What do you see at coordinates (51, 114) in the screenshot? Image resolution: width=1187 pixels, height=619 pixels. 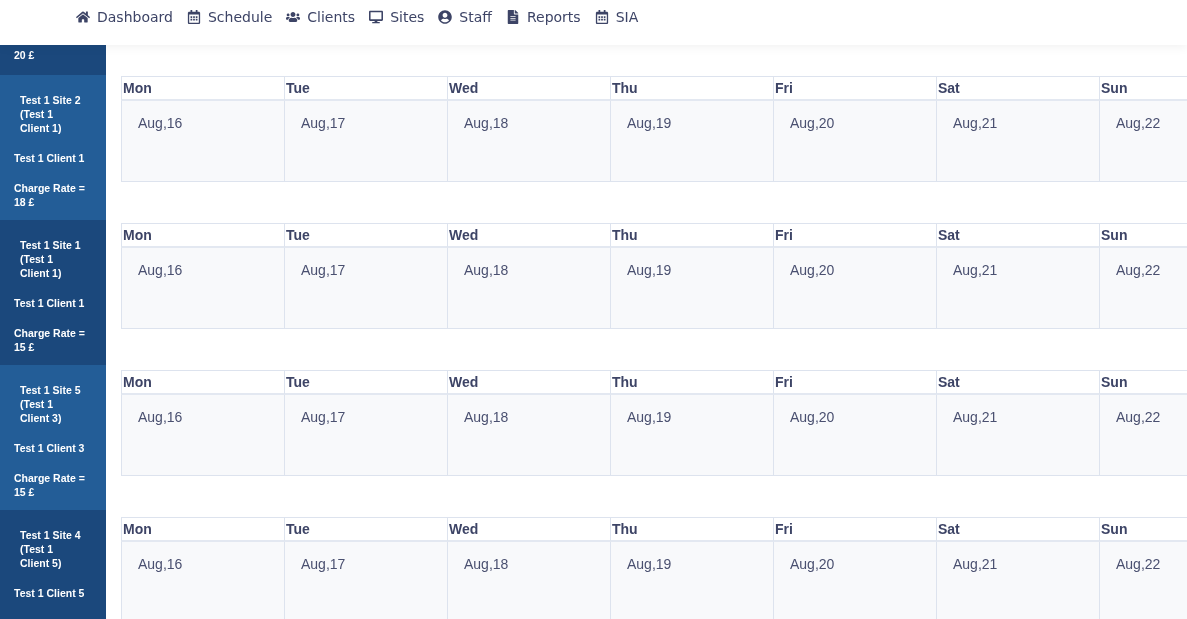 I see `site-name: Test 1 Site 2 (Test 1 Client 1)` at bounding box center [51, 114].